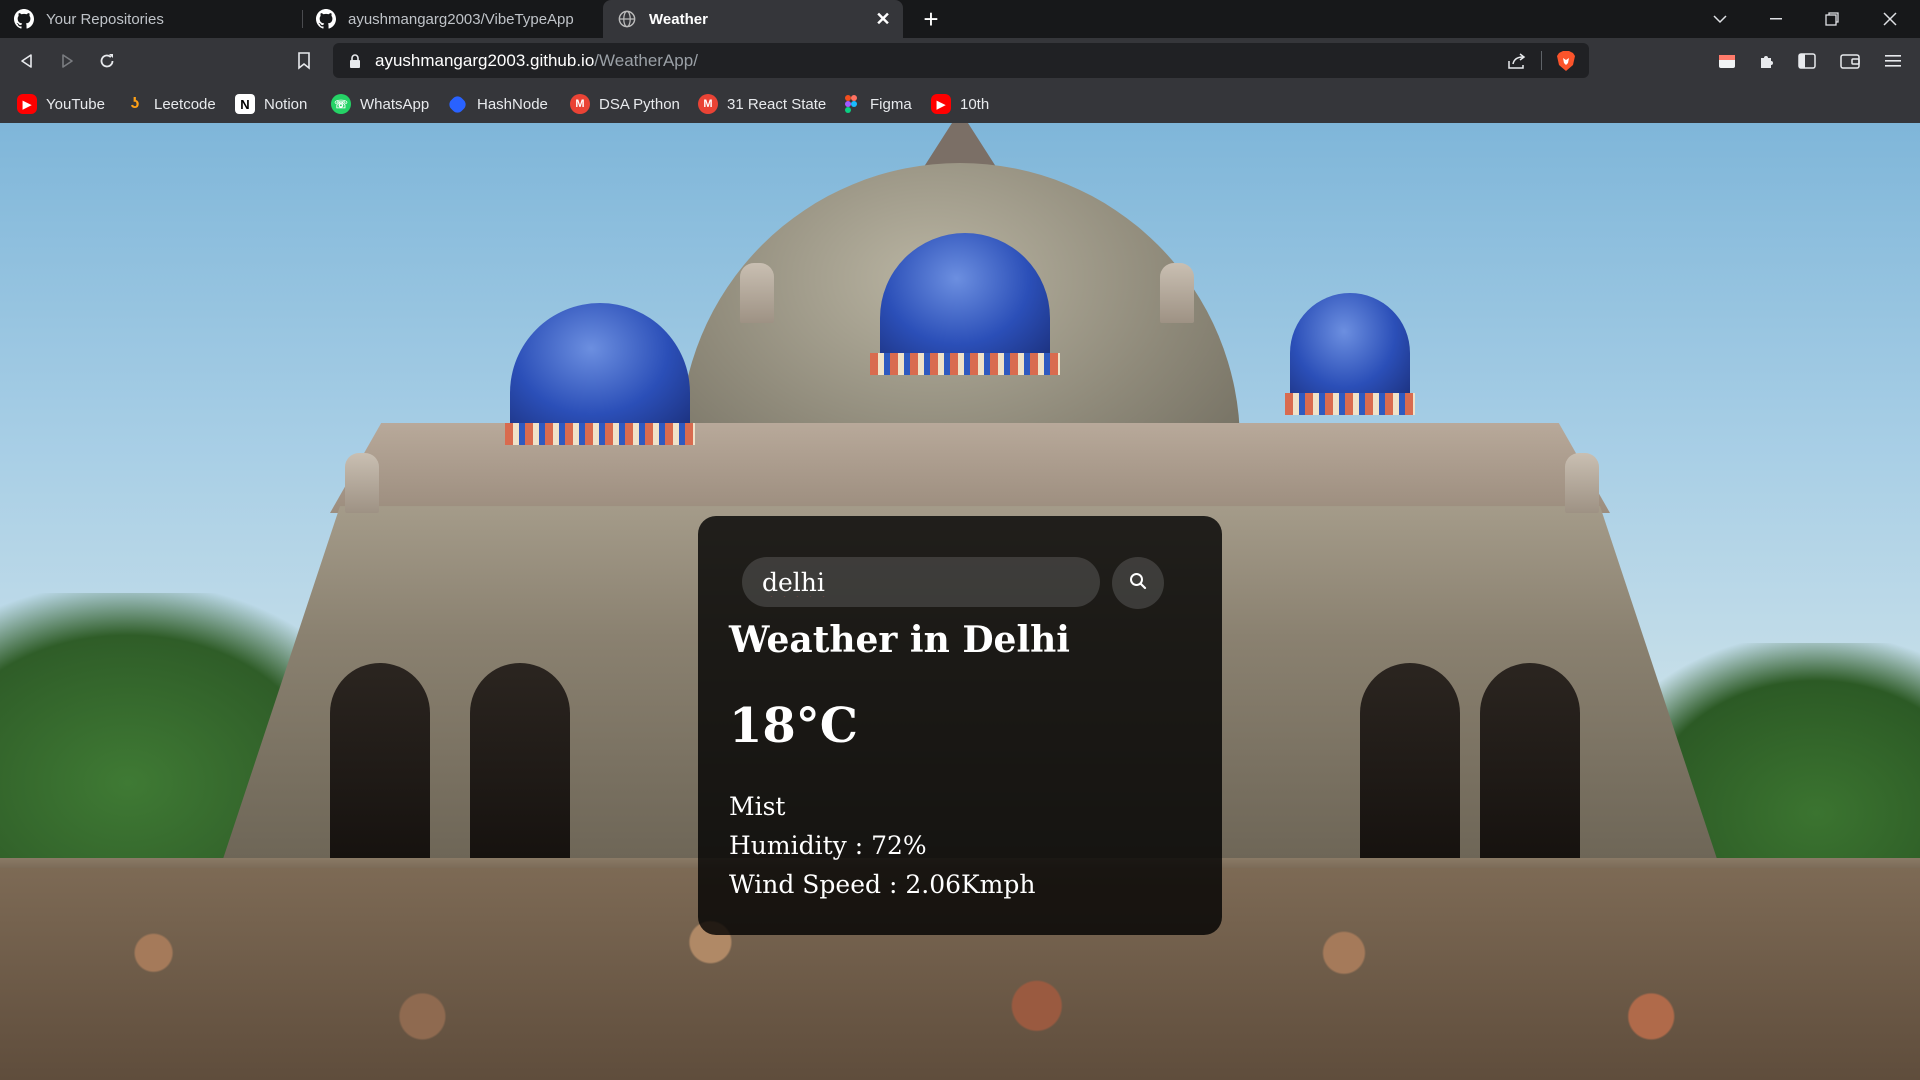 The height and width of the screenshot is (1080, 1920). Describe the element at coordinates (461, 19) in the screenshot. I see `tab-title: ayushmangarg2003/VibeTypeApp` at that location.